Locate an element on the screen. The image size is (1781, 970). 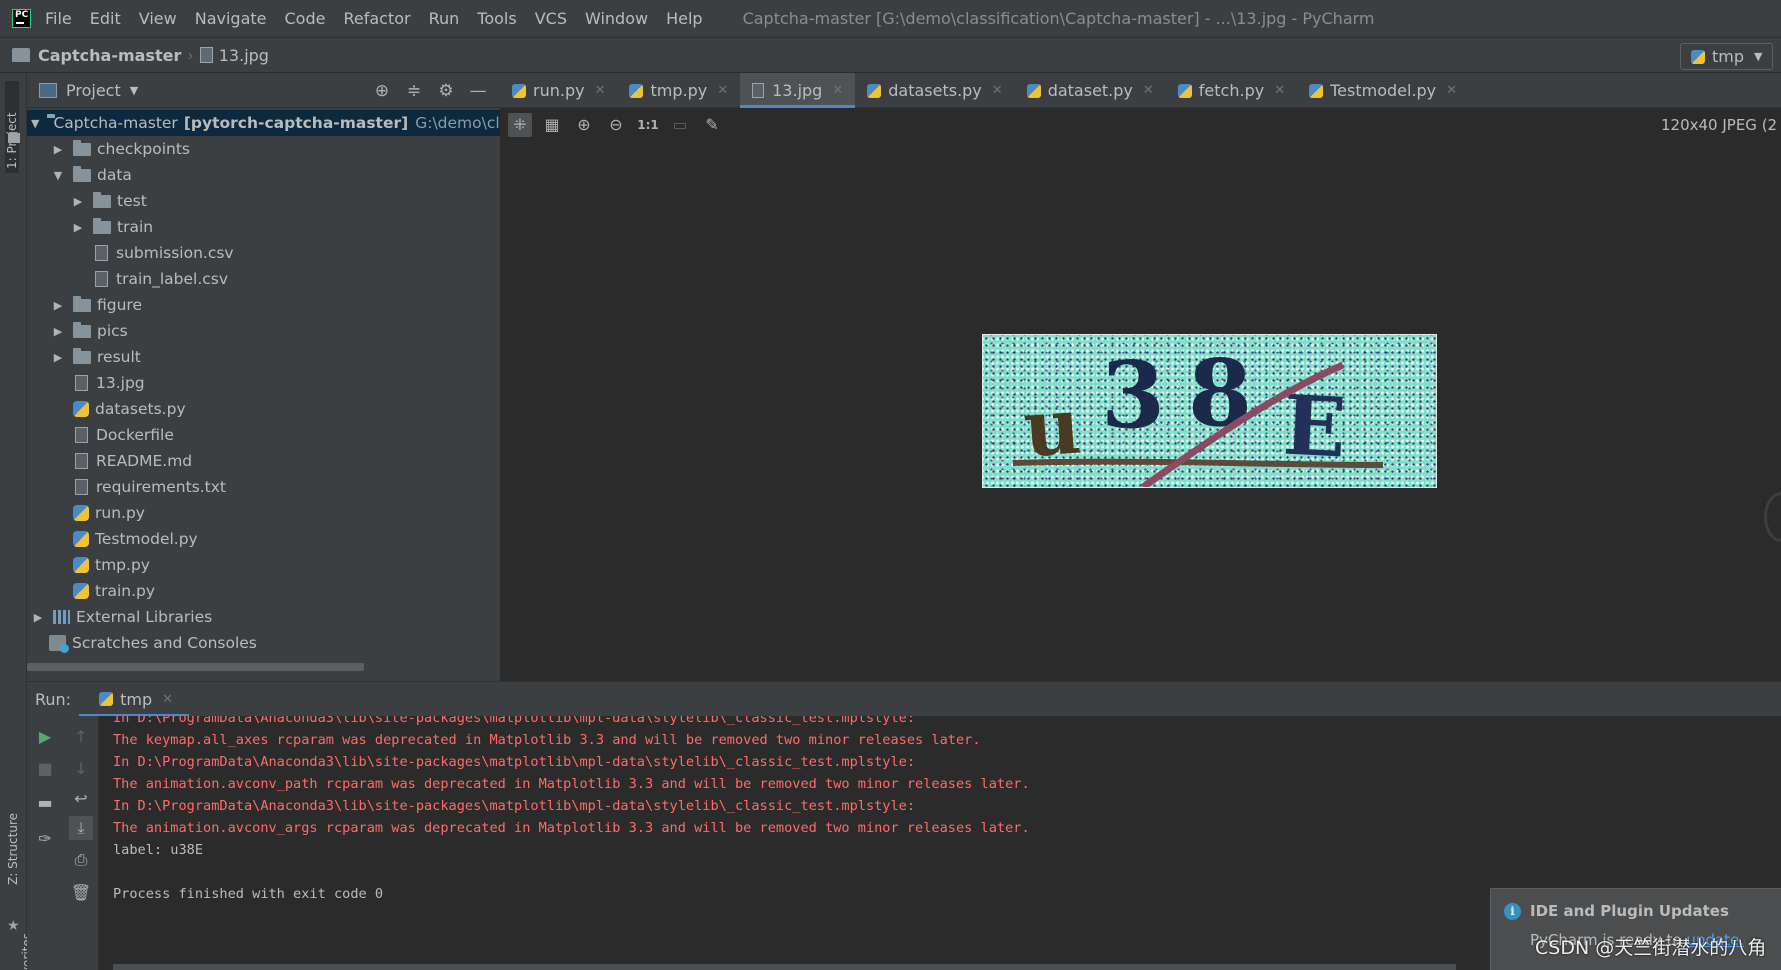
arrow-down-icon: ↓ is located at coordinates (81, 768).